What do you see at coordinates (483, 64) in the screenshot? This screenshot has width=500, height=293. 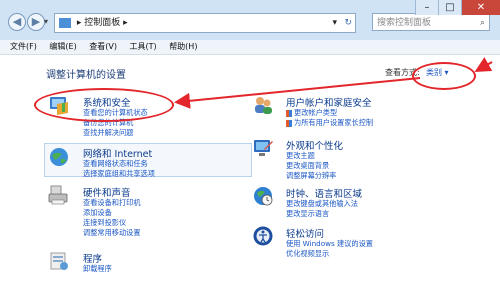 I see `arrow-to-view-by` at bounding box center [483, 64].